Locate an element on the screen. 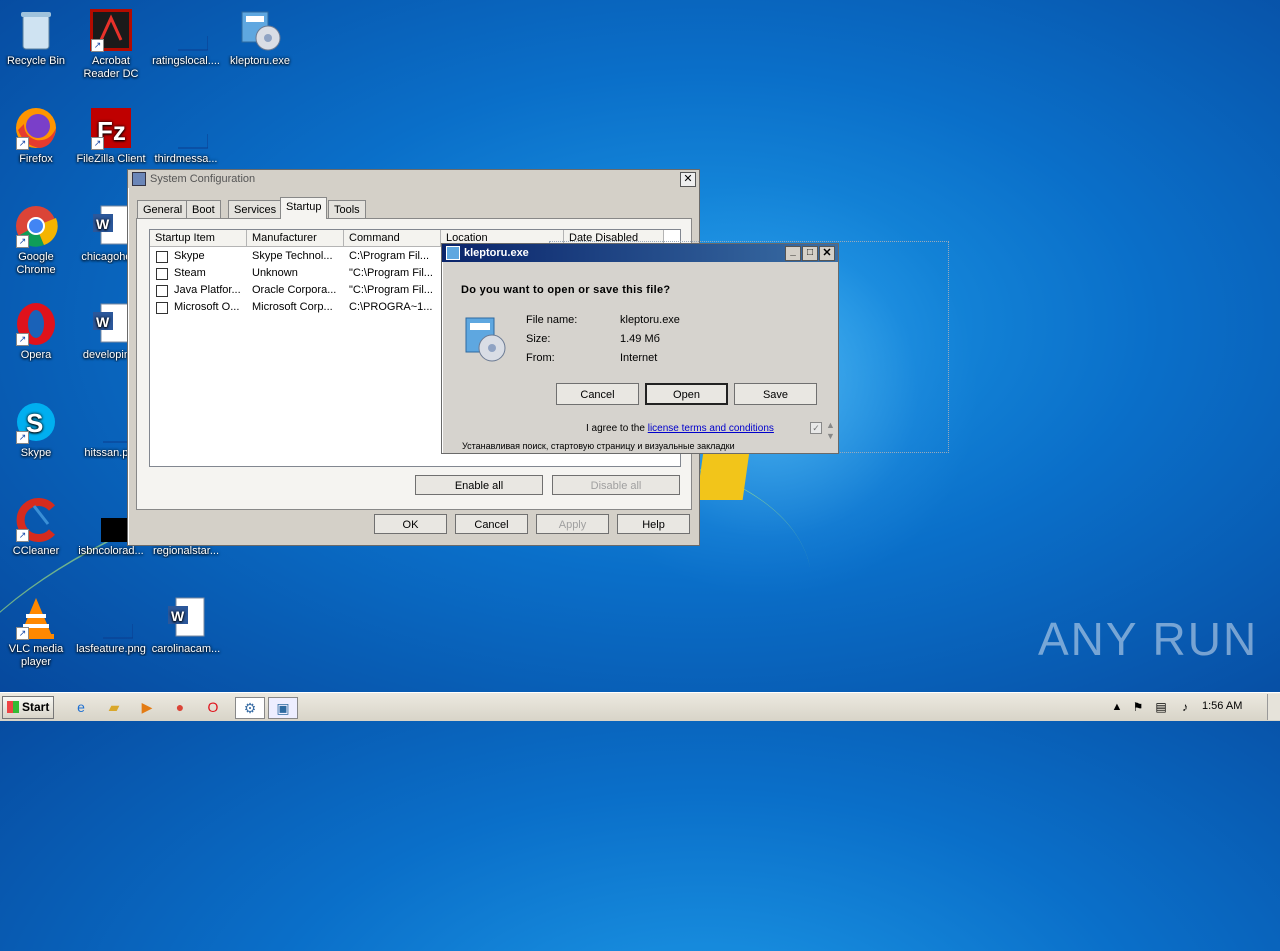 Image resolution: width=1280 pixels, height=951 pixels. ccleaner-icon: ↗ is located at coordinates (36, 520).